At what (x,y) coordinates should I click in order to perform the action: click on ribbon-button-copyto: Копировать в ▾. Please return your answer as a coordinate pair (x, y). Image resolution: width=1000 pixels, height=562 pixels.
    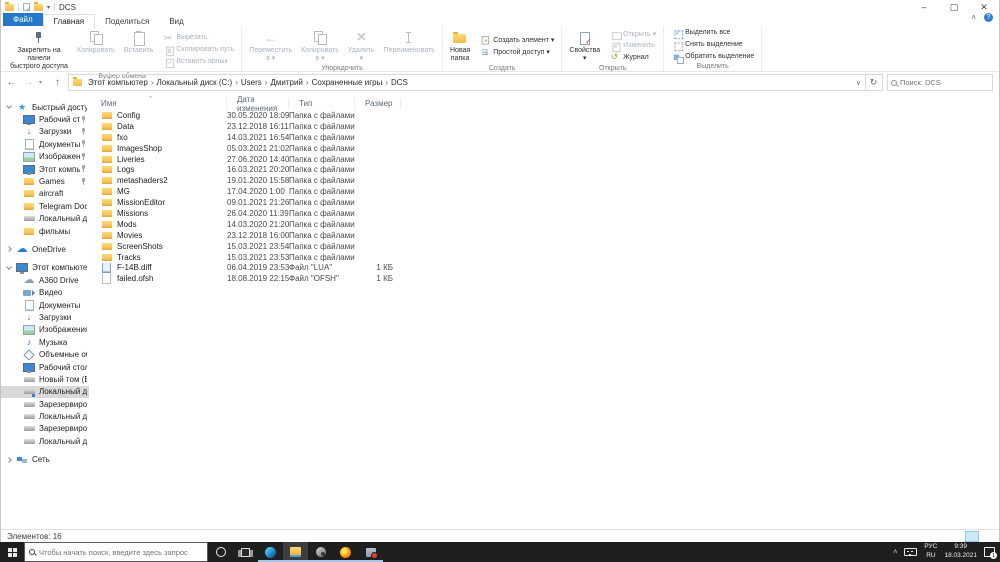
    Looking at the image, I should click on (320, 45).